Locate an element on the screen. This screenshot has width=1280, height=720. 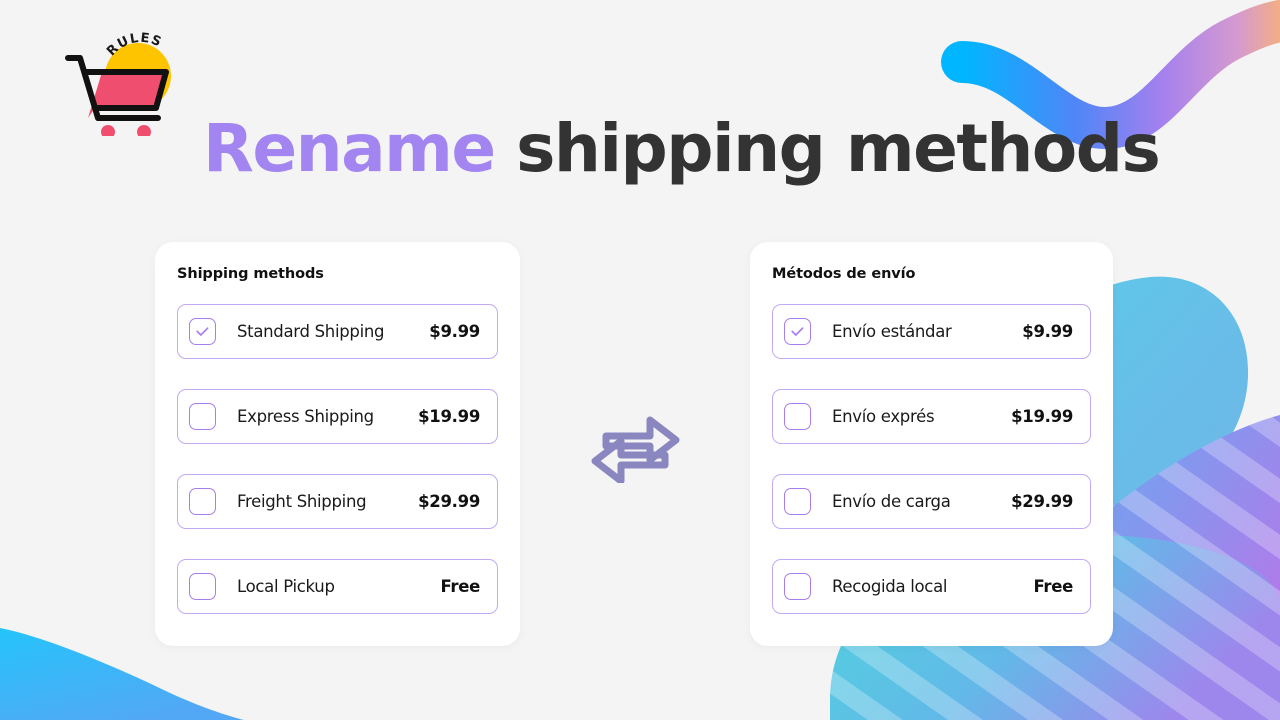
method-label: Standard Shipping is located at coordinates (311, 331).